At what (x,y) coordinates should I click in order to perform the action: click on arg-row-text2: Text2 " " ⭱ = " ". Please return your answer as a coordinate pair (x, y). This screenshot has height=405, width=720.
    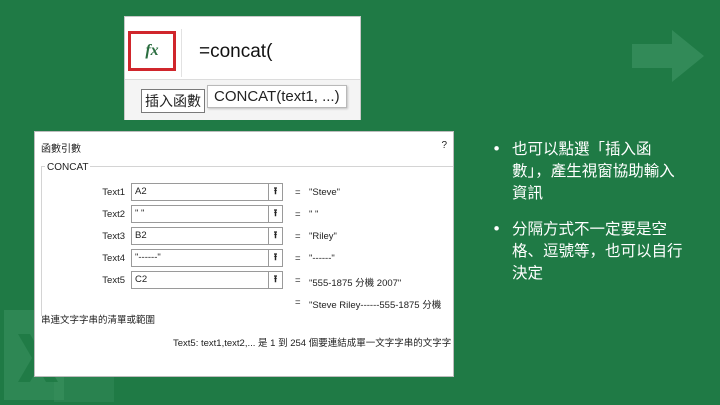
    Looking at the image, I should click on (245, 214).